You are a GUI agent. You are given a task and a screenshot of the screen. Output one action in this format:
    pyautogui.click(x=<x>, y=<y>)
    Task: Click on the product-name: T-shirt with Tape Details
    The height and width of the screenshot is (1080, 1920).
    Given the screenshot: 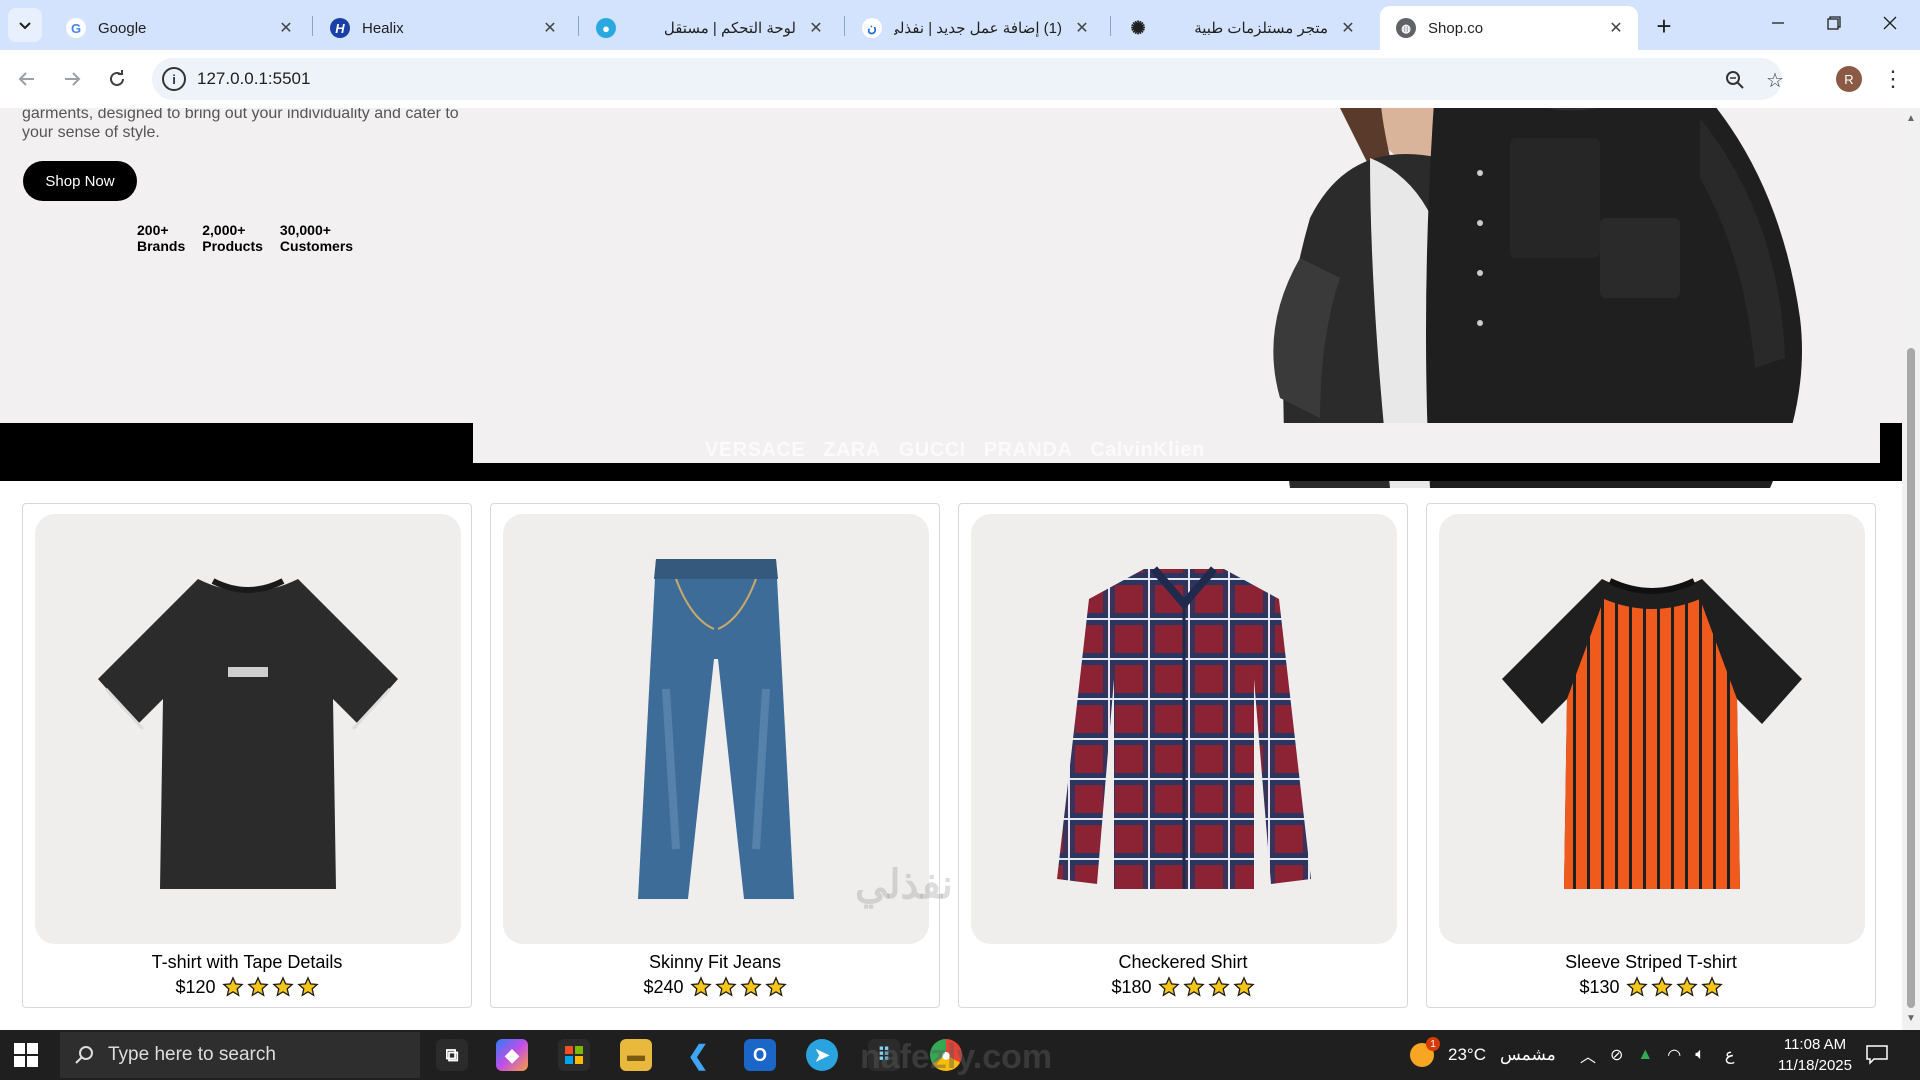 What is the action you would take?
    pyautogui.click(x=247, y=962)
    